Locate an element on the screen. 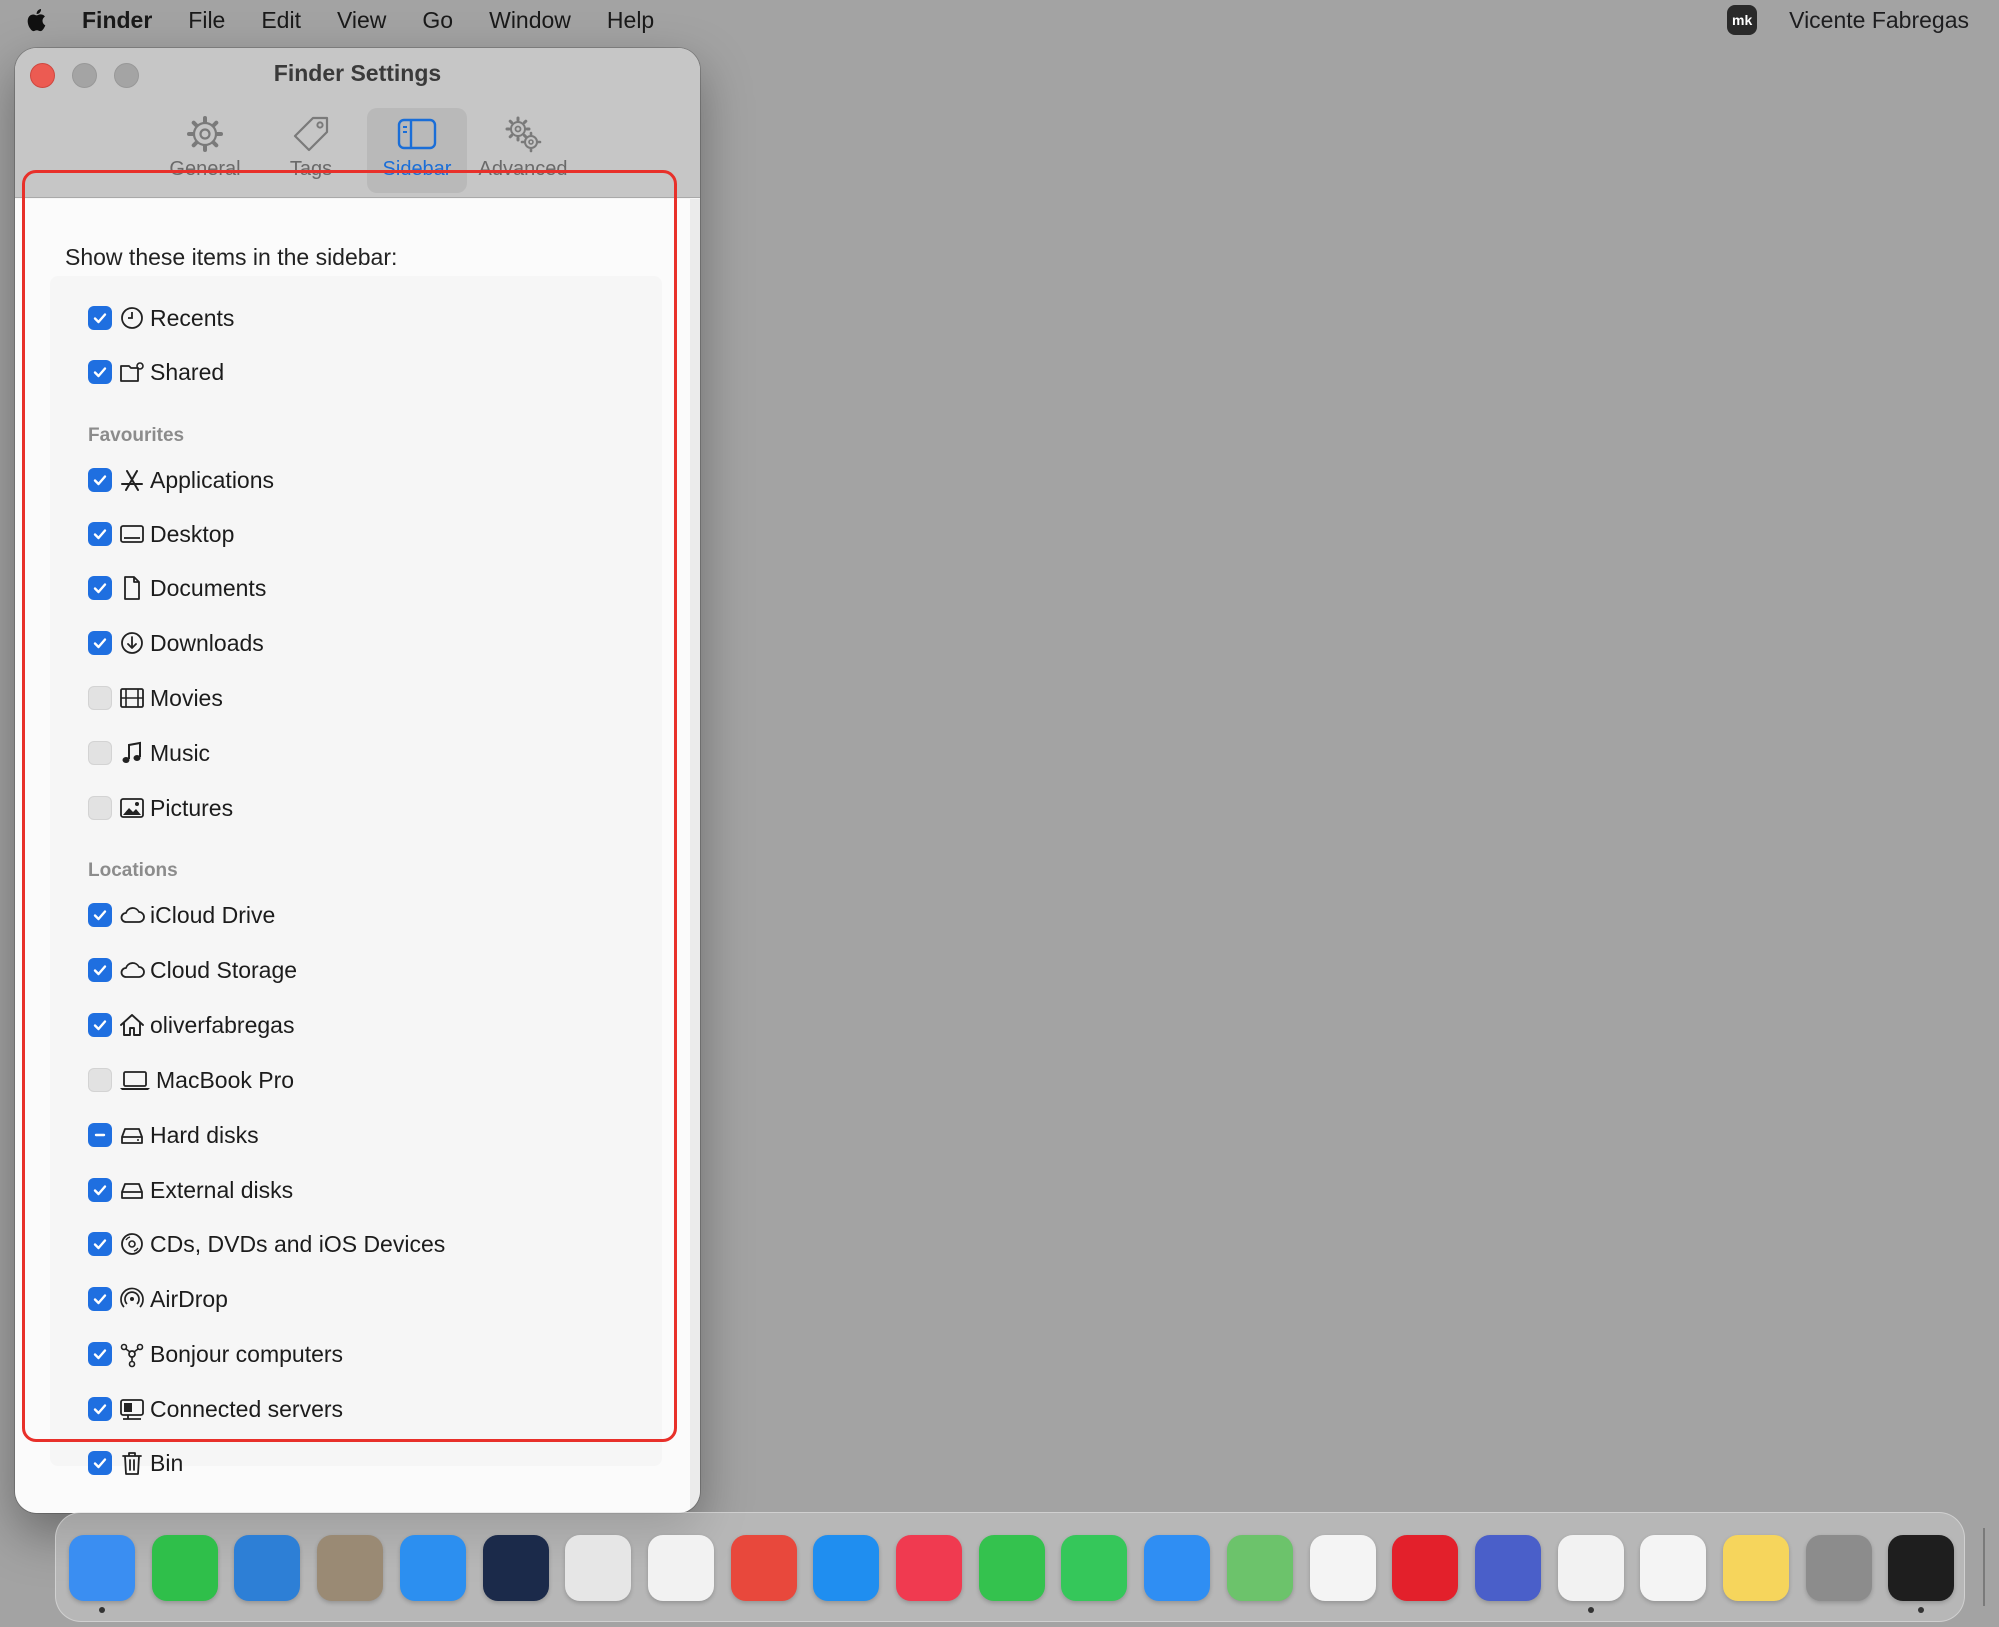 The width and height of the screenshot is (1999, 1627). window-title: Finder Settings is located at coordinates (357, 73).